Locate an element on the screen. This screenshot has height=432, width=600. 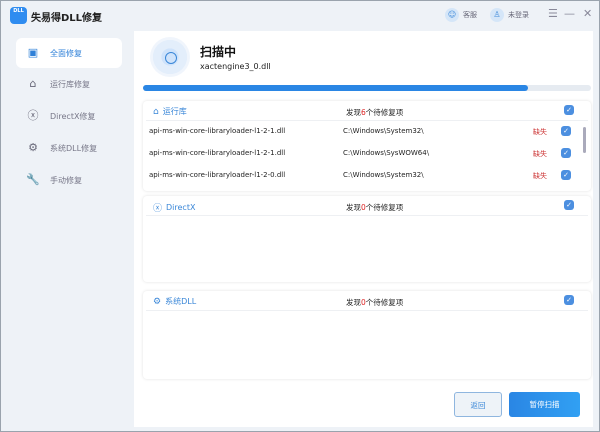
section-name: 系统DLL is located at coordinates (181, 301).